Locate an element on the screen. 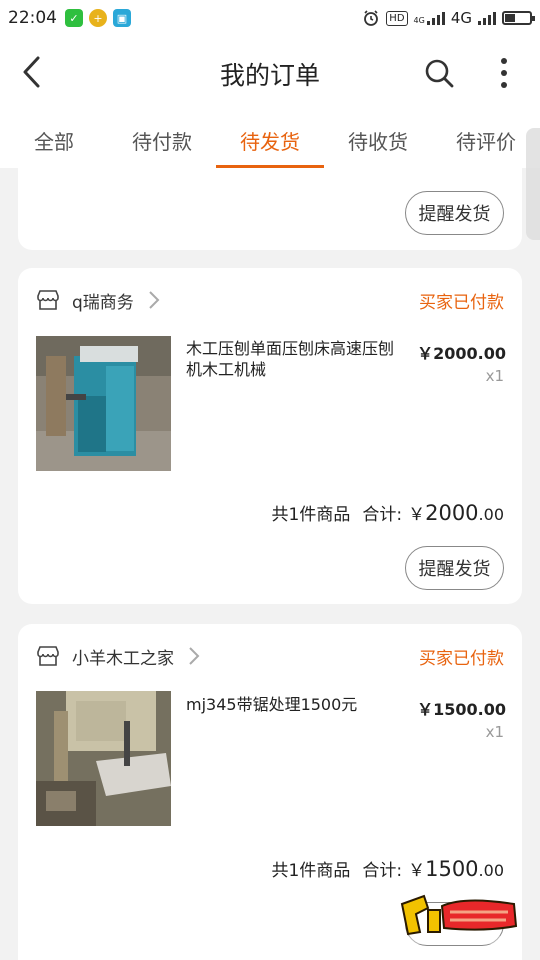 The width and height of the screenshot is (540, 960). hd-badge: HD is located at coordinates (397, 18).